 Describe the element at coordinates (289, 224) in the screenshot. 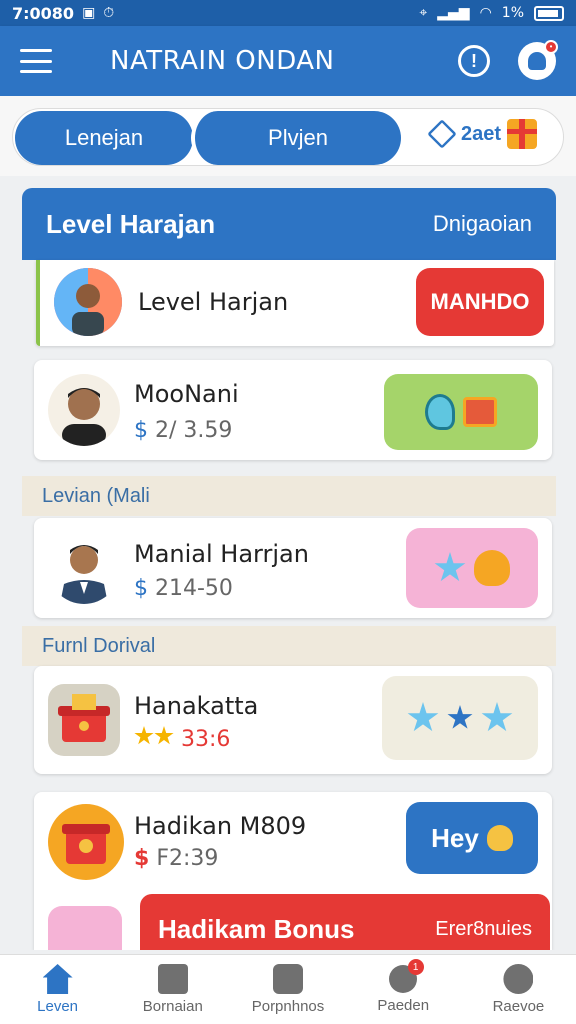

I see `panel-header: Level Harajan Dnigaoian` at that location.